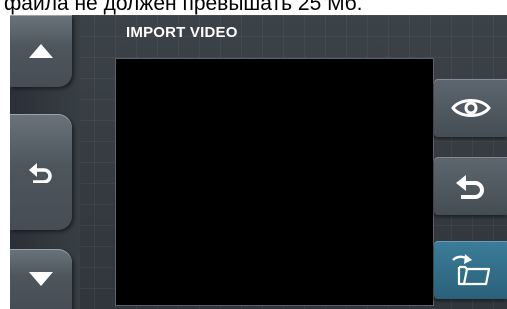  I want to click on preview-video-button, so click(470, 108).